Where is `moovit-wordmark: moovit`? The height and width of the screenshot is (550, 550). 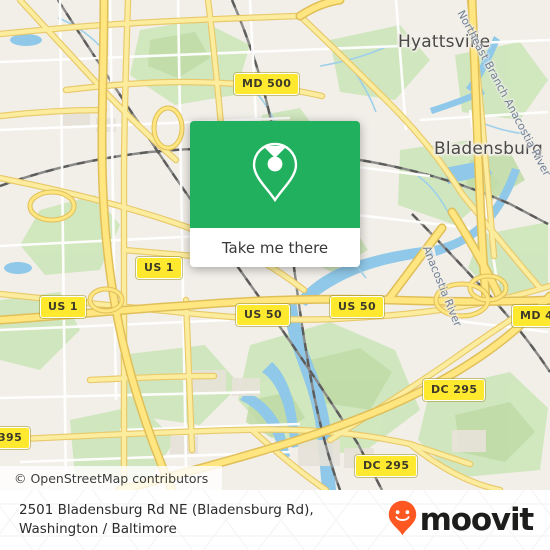
moovit-wordmark: moovit is located at coordinates (477, 519).